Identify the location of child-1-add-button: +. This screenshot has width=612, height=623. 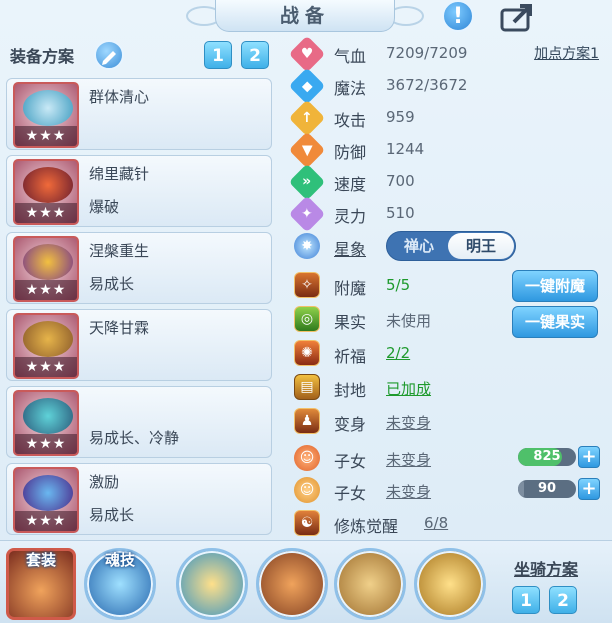
(589, 457).